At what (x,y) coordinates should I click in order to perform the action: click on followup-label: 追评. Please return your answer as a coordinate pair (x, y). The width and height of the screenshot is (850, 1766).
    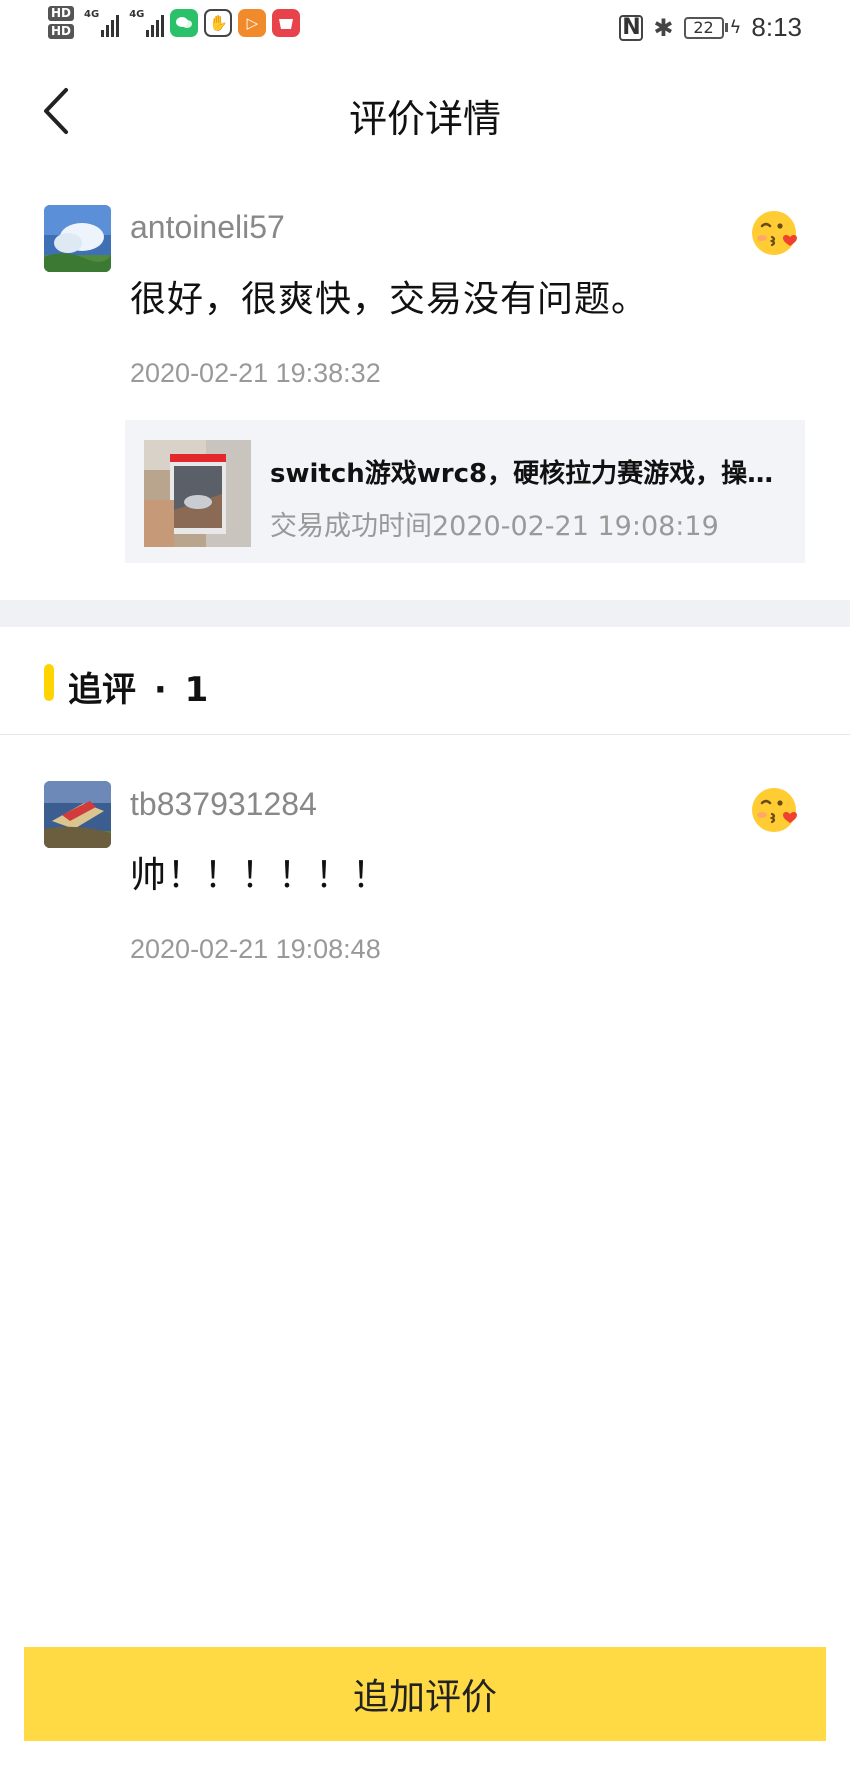
    Looking at the image, I should click on (102, 690).